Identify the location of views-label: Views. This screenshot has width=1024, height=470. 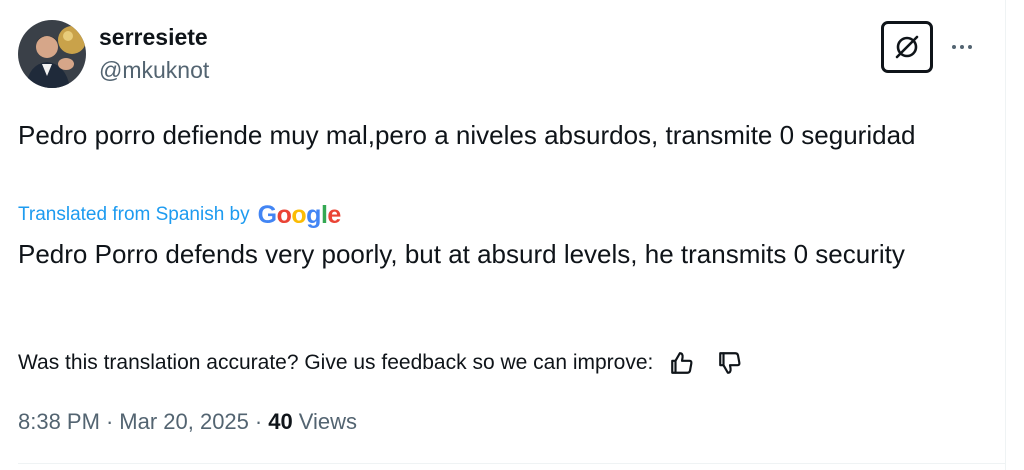
(328, 421).